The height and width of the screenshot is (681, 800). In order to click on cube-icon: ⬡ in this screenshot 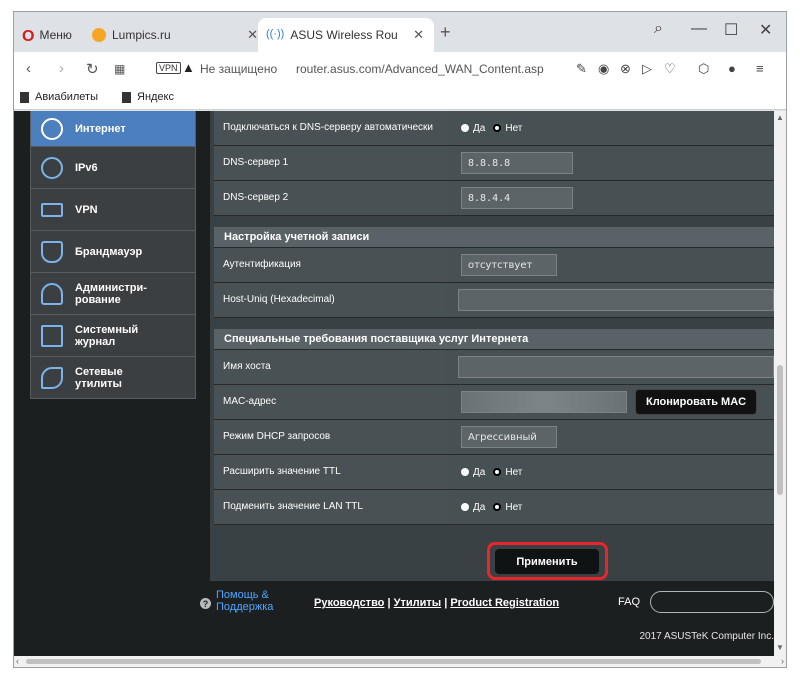, I will do `click(703, 69)`.